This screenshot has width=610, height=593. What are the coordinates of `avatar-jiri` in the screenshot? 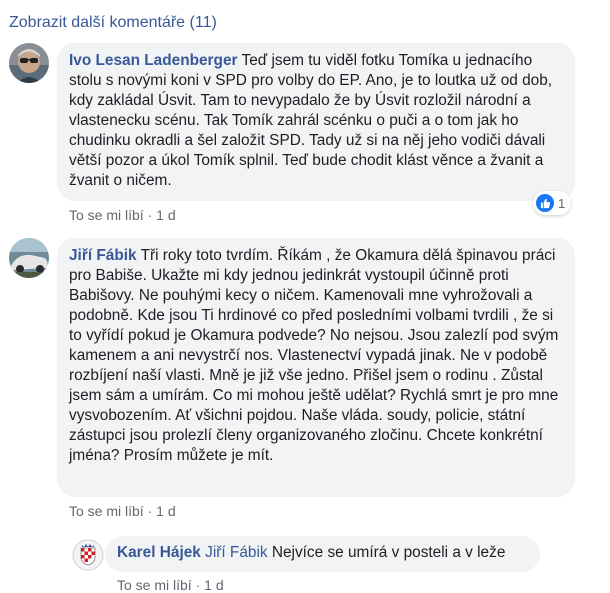 It's located at (29, 258).